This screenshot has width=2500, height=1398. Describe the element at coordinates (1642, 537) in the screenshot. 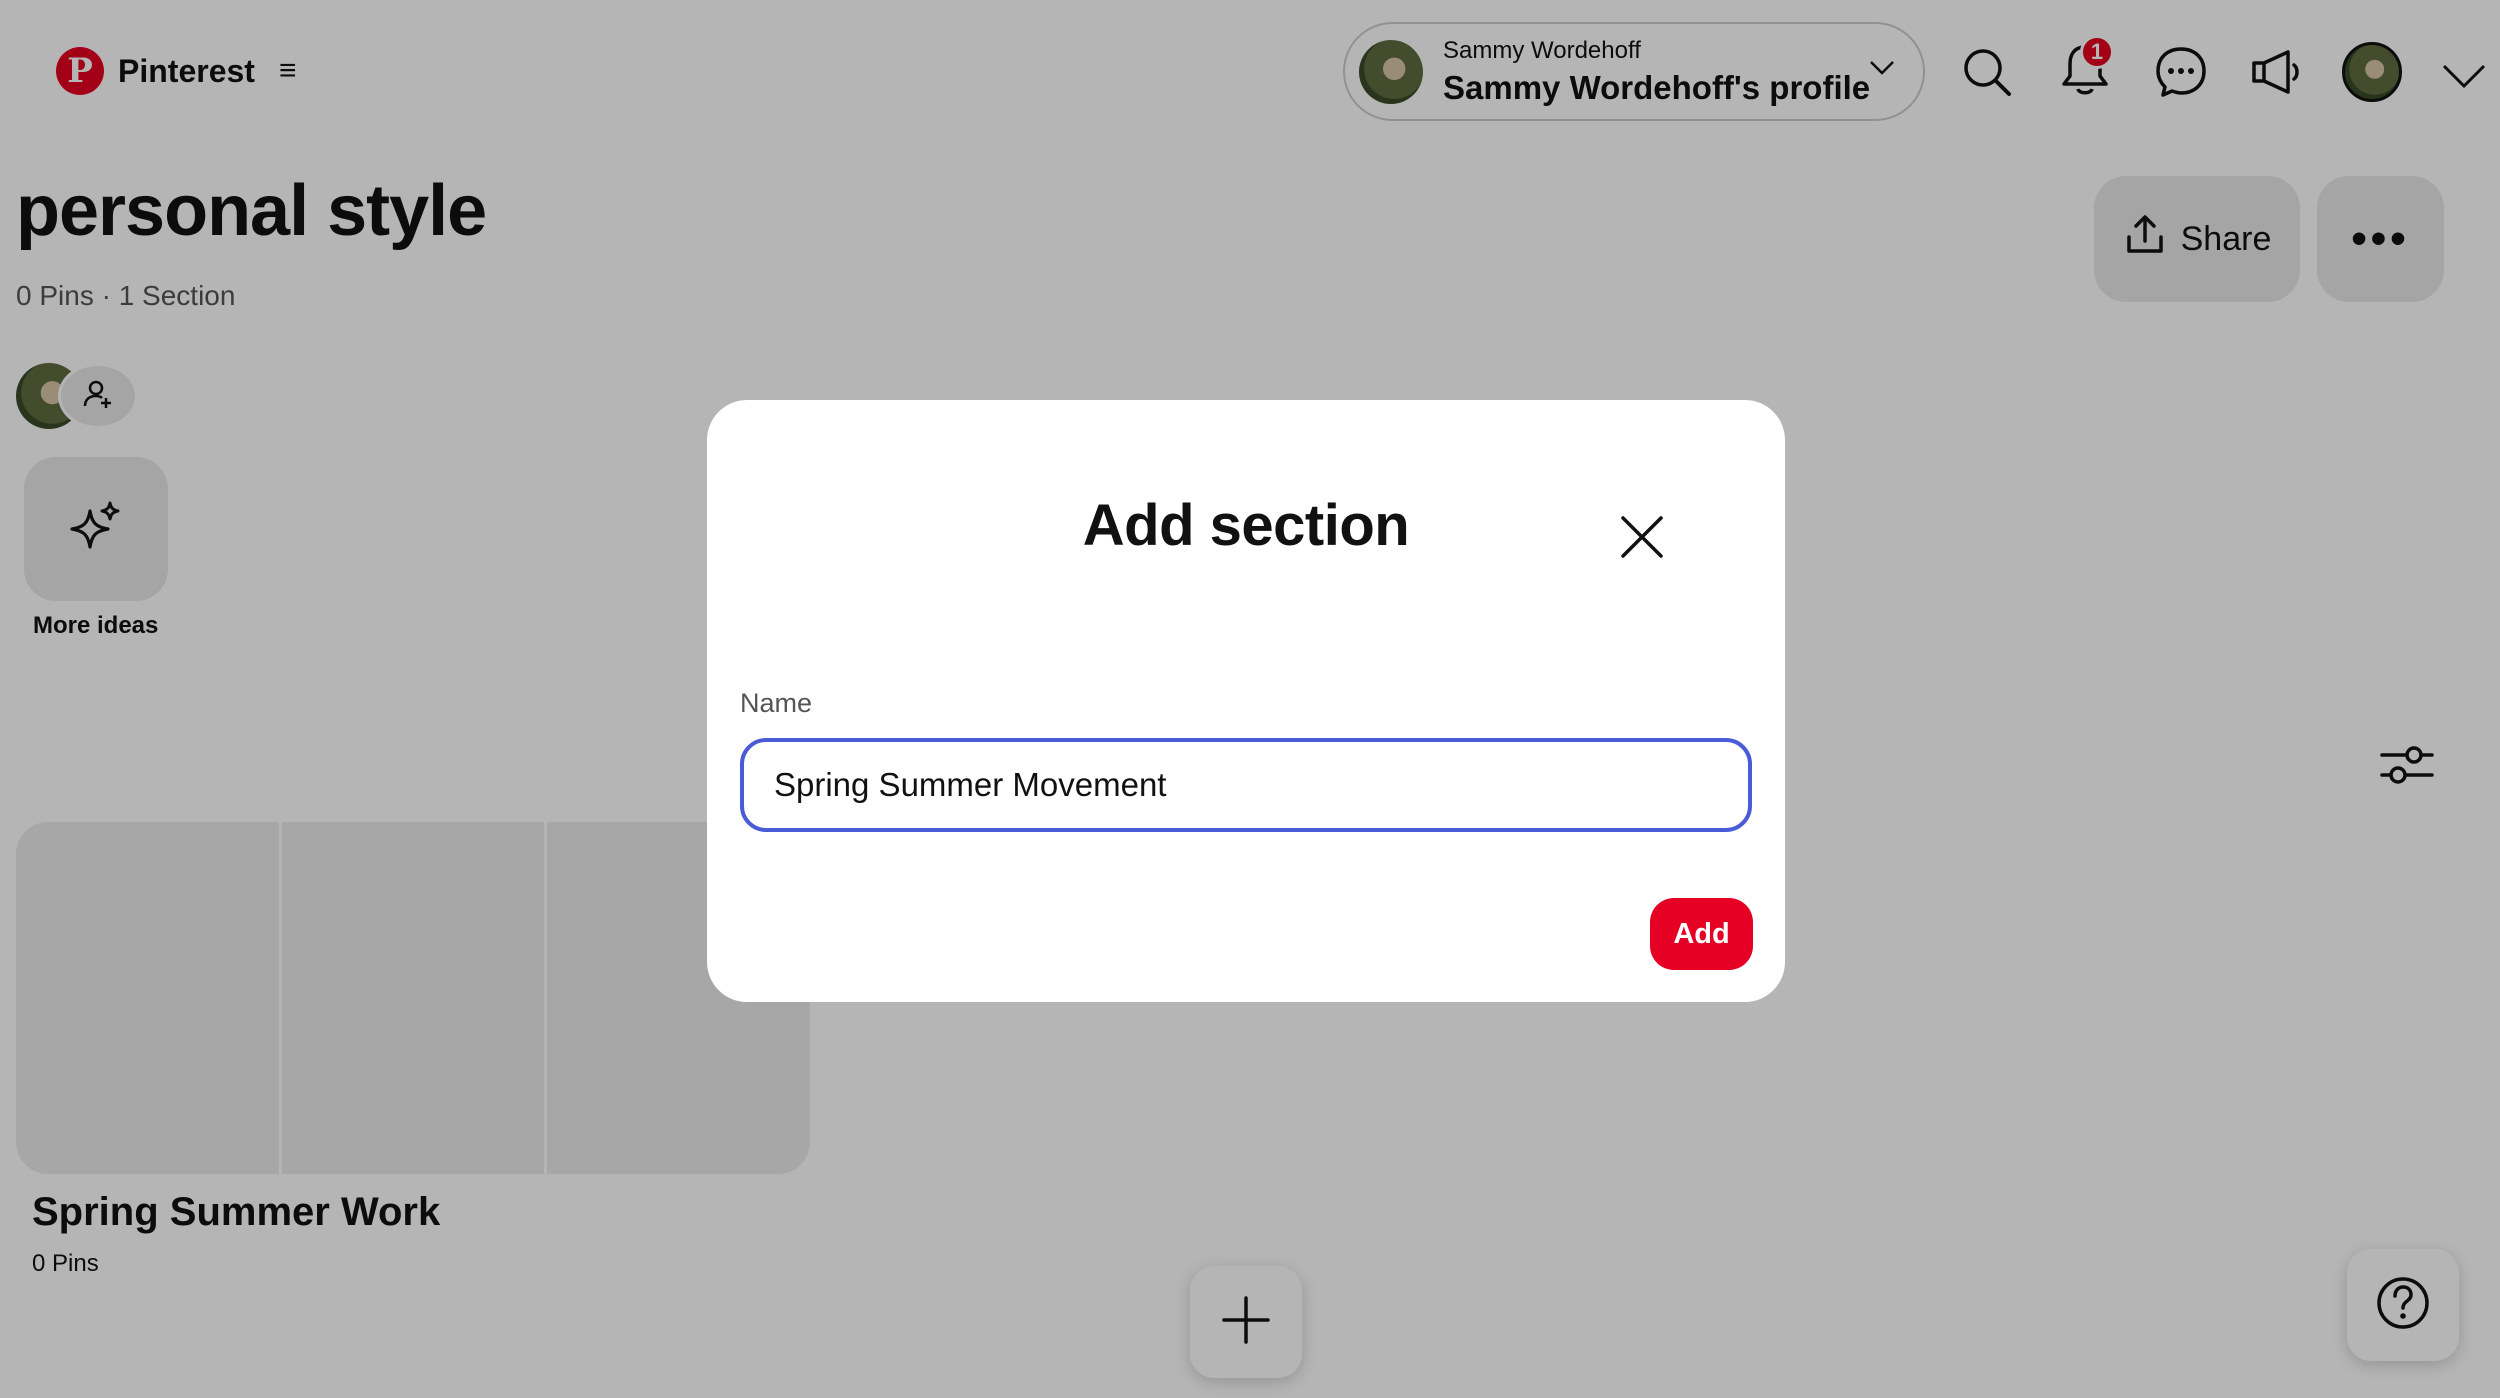

I see `close-icon` at that location.